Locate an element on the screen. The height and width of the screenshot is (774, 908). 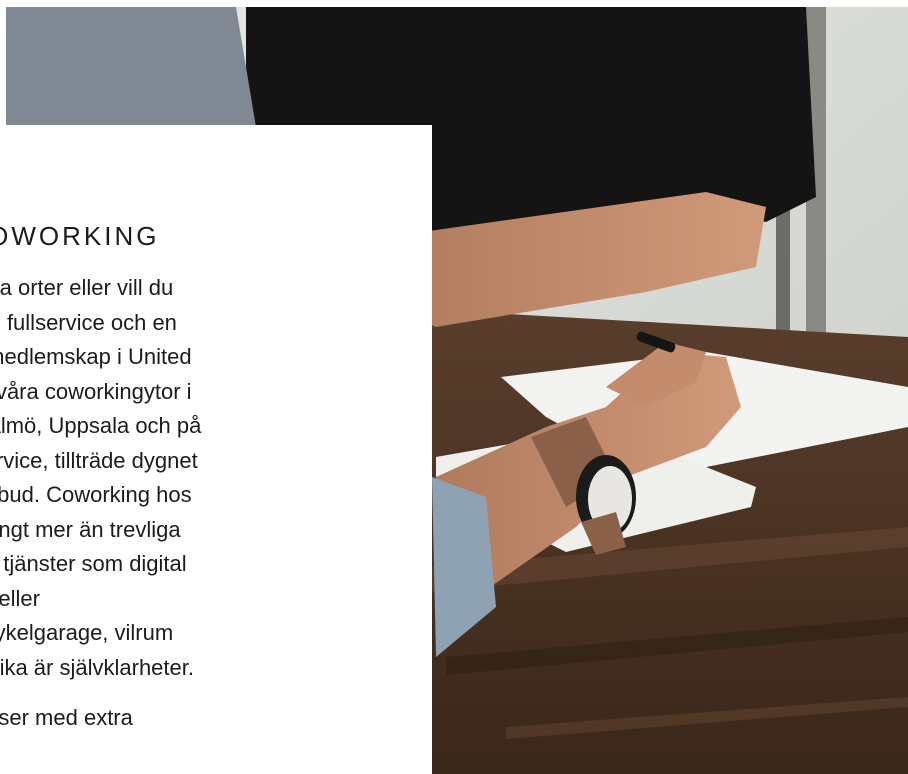
second-paragraph: rbetsplatser med extra is located at coordinates (177, 718).